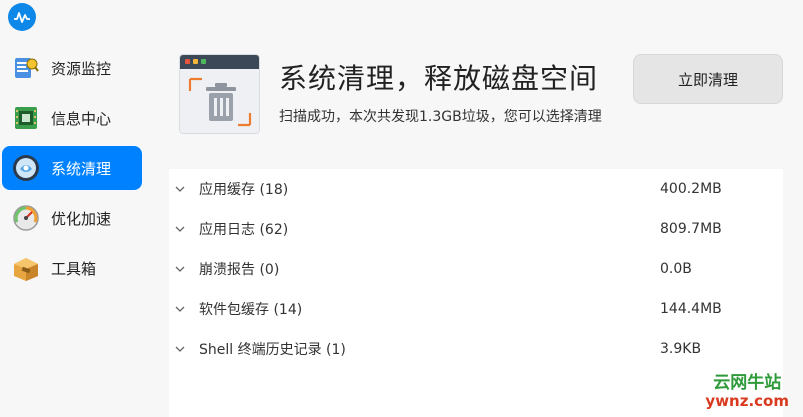 The height and width of the screenshot is (417, 803). I want to click on waveform-logo-icon, so click(22, 17).